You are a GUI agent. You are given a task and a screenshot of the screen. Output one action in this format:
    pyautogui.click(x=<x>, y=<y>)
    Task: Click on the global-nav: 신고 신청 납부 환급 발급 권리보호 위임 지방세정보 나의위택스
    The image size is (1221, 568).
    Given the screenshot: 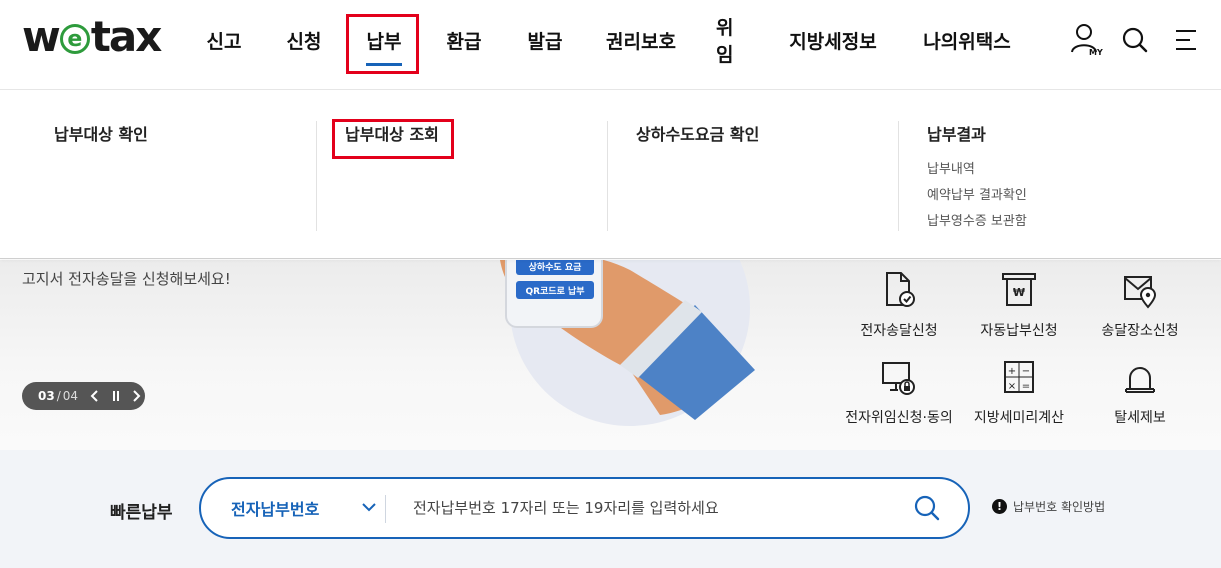 What is the action you would take?
    pyautogui.click(x=609, y=41)
    